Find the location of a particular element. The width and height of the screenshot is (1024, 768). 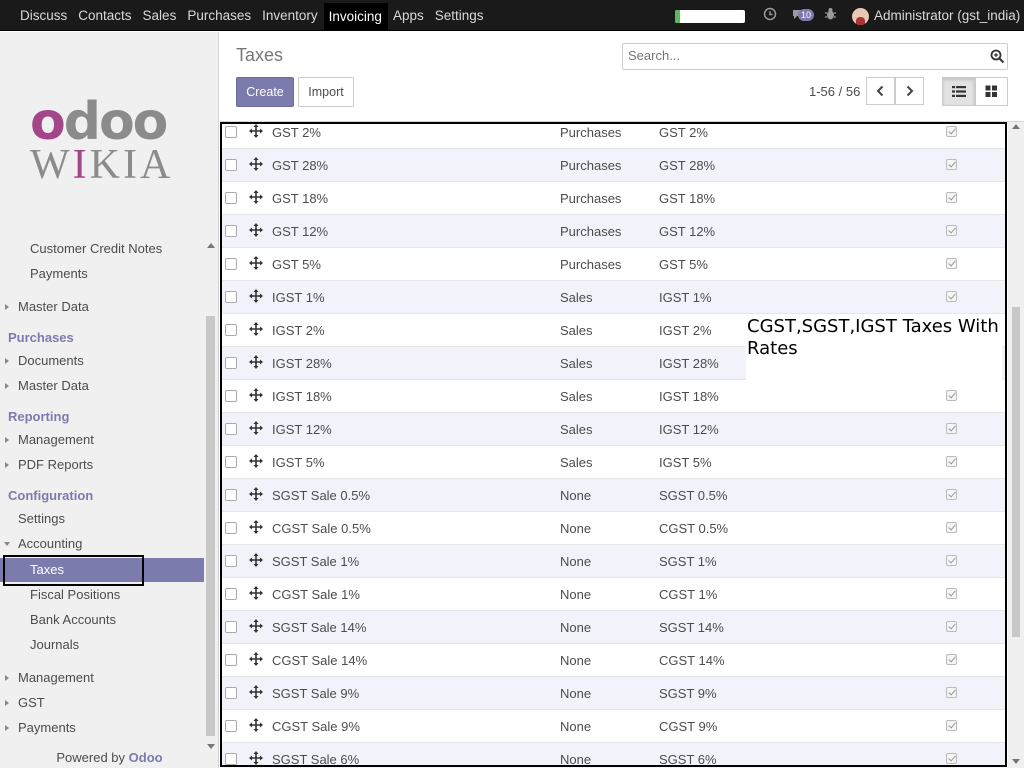

table-row: CGST Sale 9% None CGST 9% is located at coordinates (613, 726).